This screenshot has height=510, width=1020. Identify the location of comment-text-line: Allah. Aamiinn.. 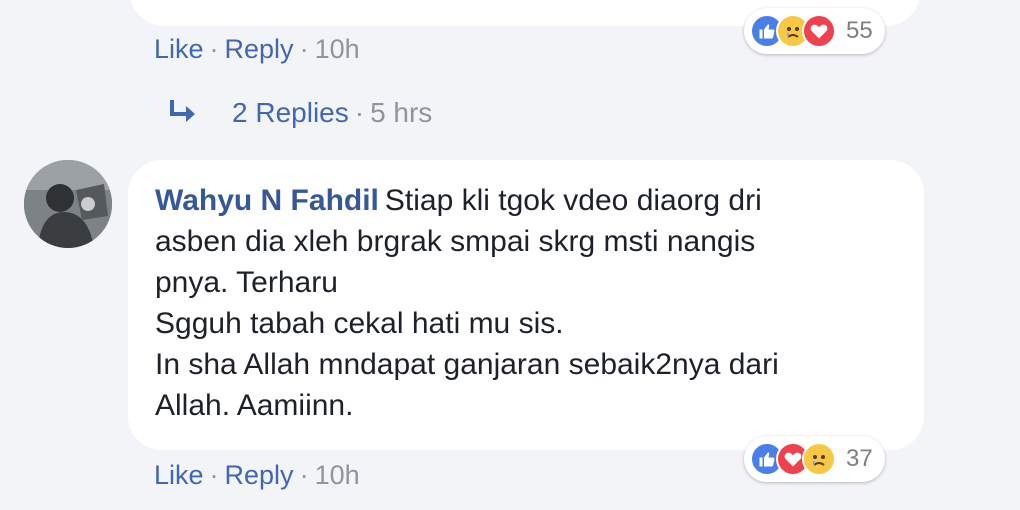
(254, 405).